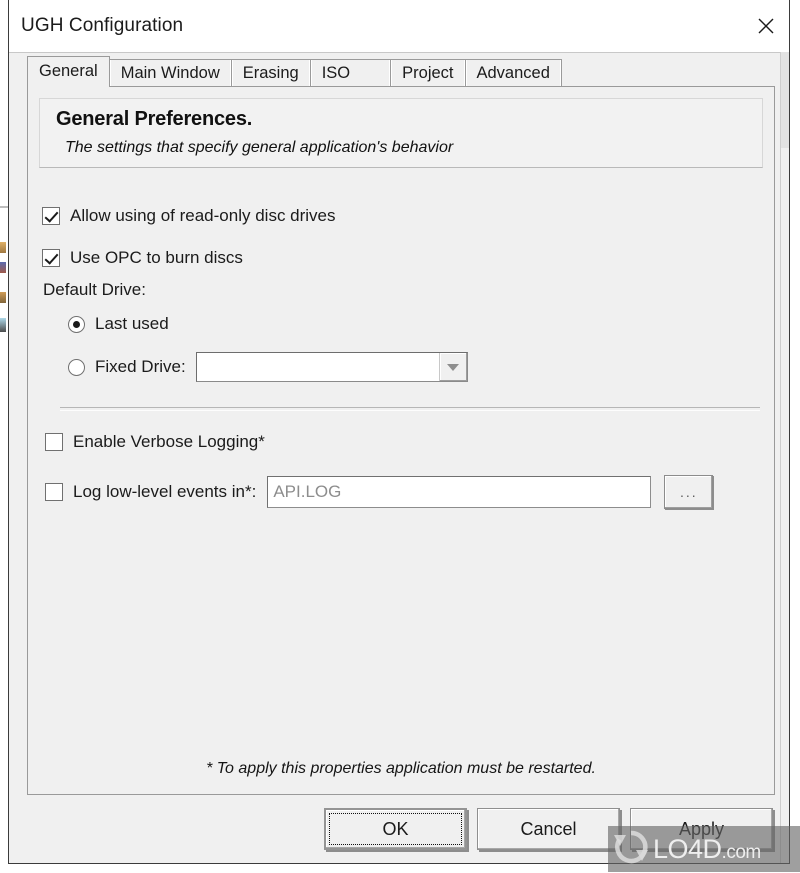  What do you see at coordinates (102, 25) in the screenshot?
I see `window-title: UGH Configuration` at bounding box center [102, 25].